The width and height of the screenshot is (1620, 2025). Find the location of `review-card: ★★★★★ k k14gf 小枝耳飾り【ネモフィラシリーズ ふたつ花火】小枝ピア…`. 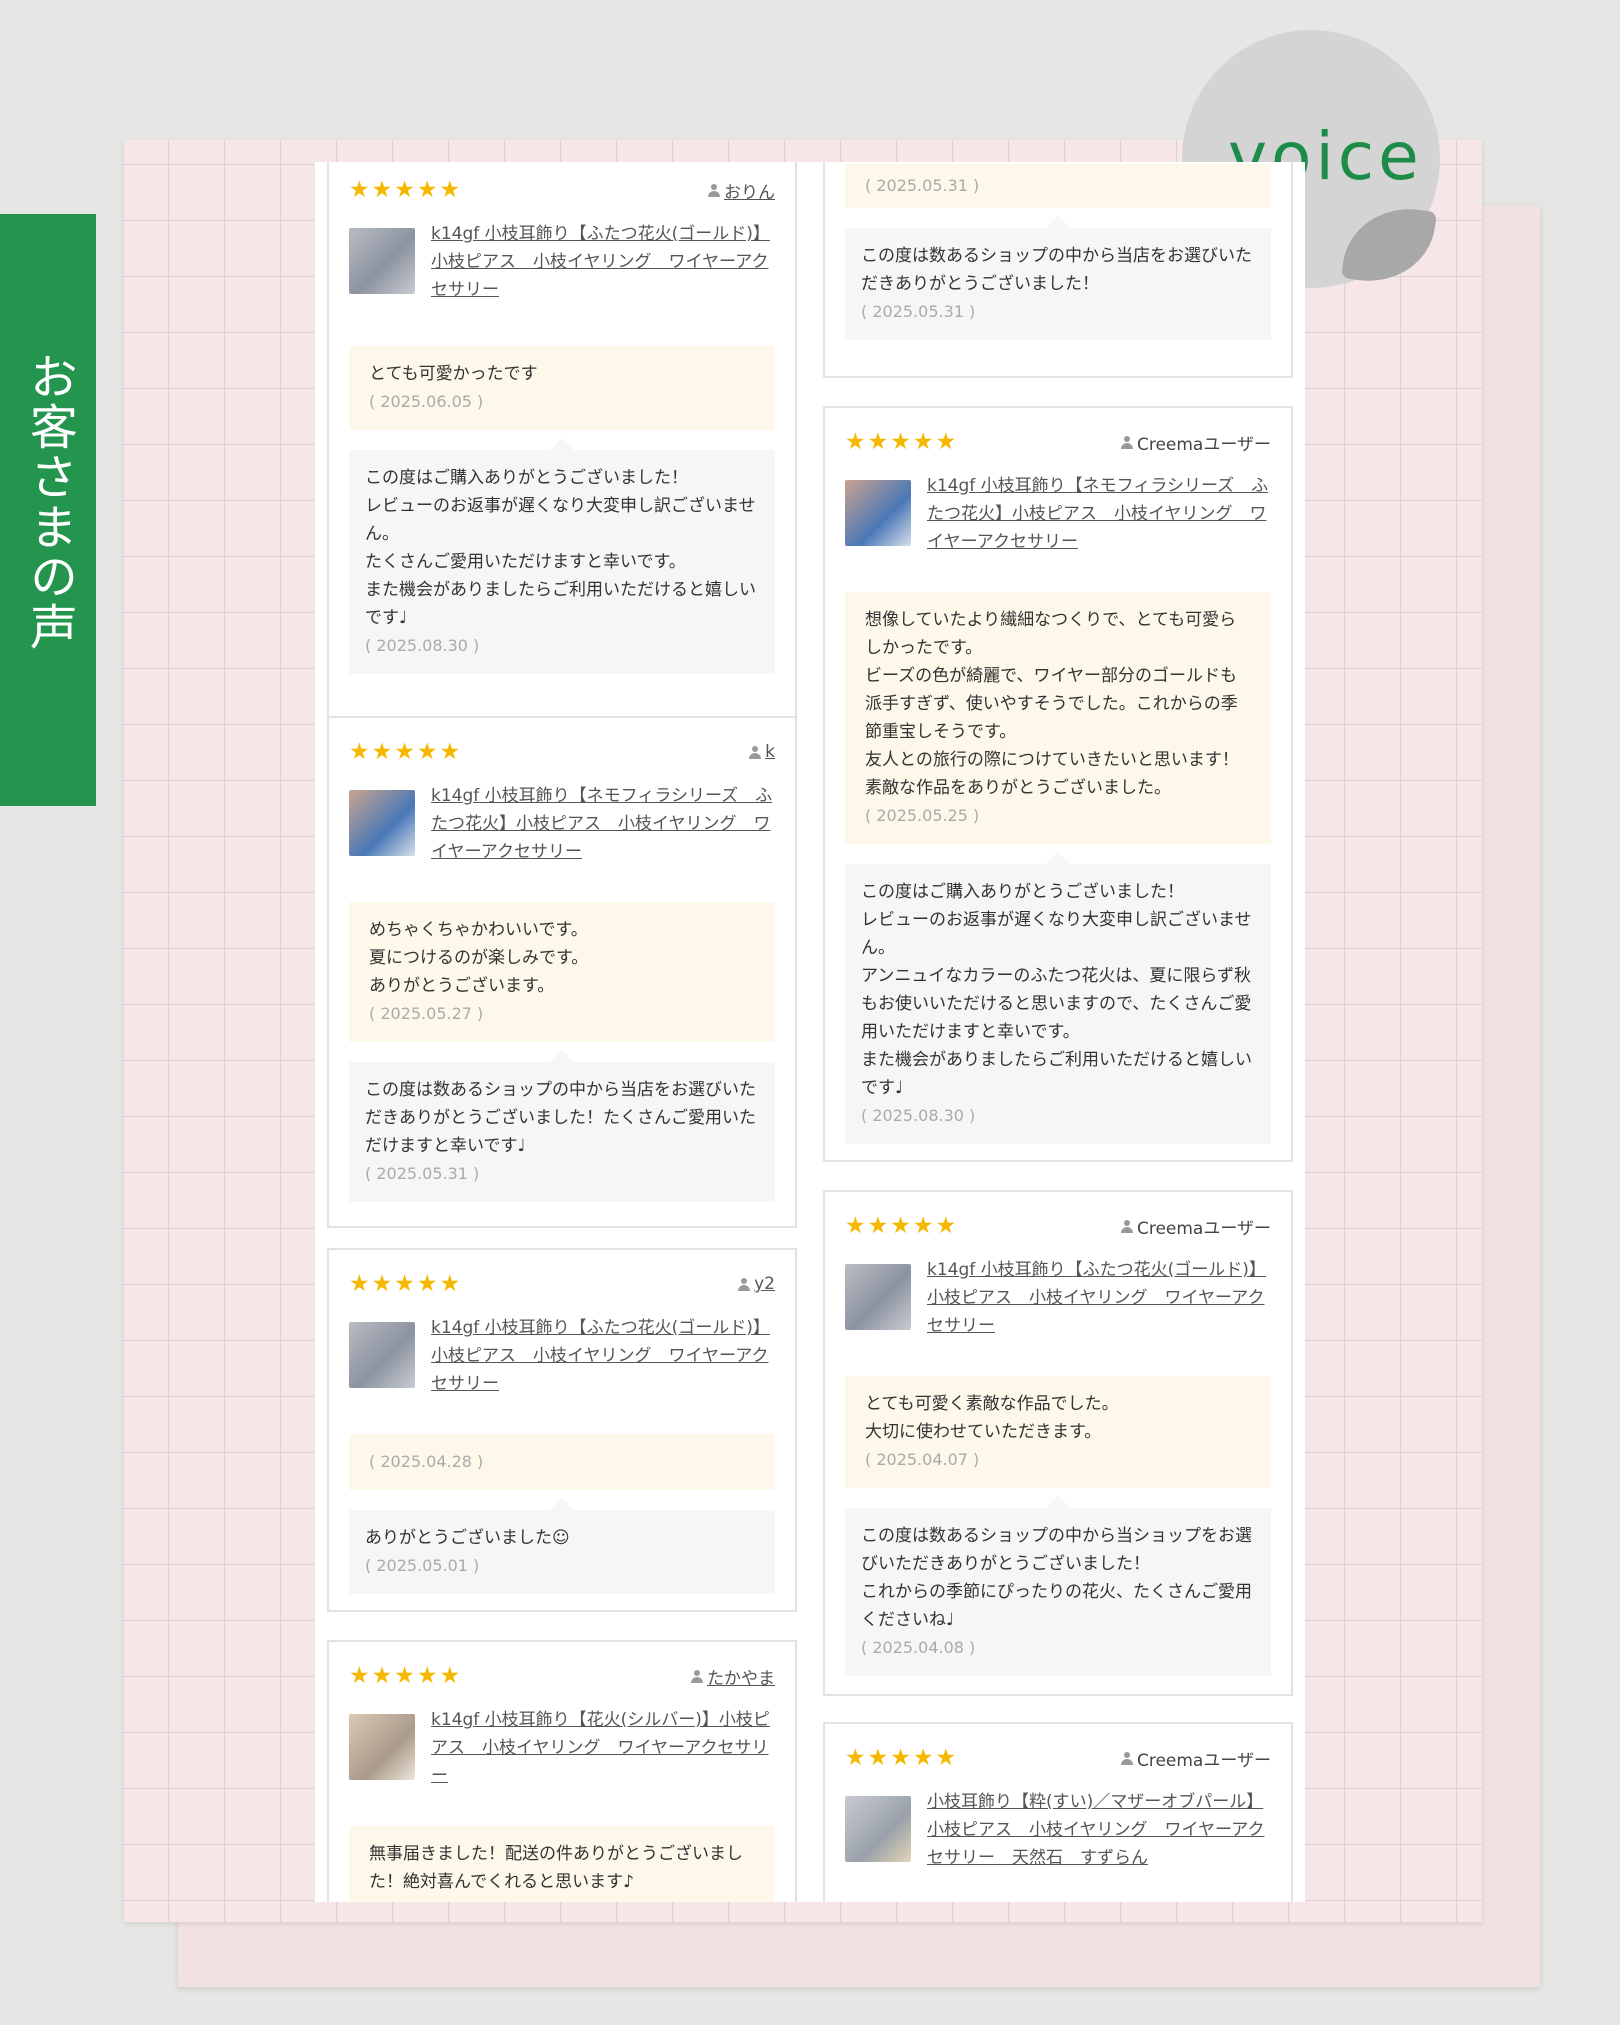

review-card: ★★★★★ k k14gf 小枝耳飾り【ネモフィラシリーズ ふたつ花火】小枝ピア… is located at coordinates (562, 972).